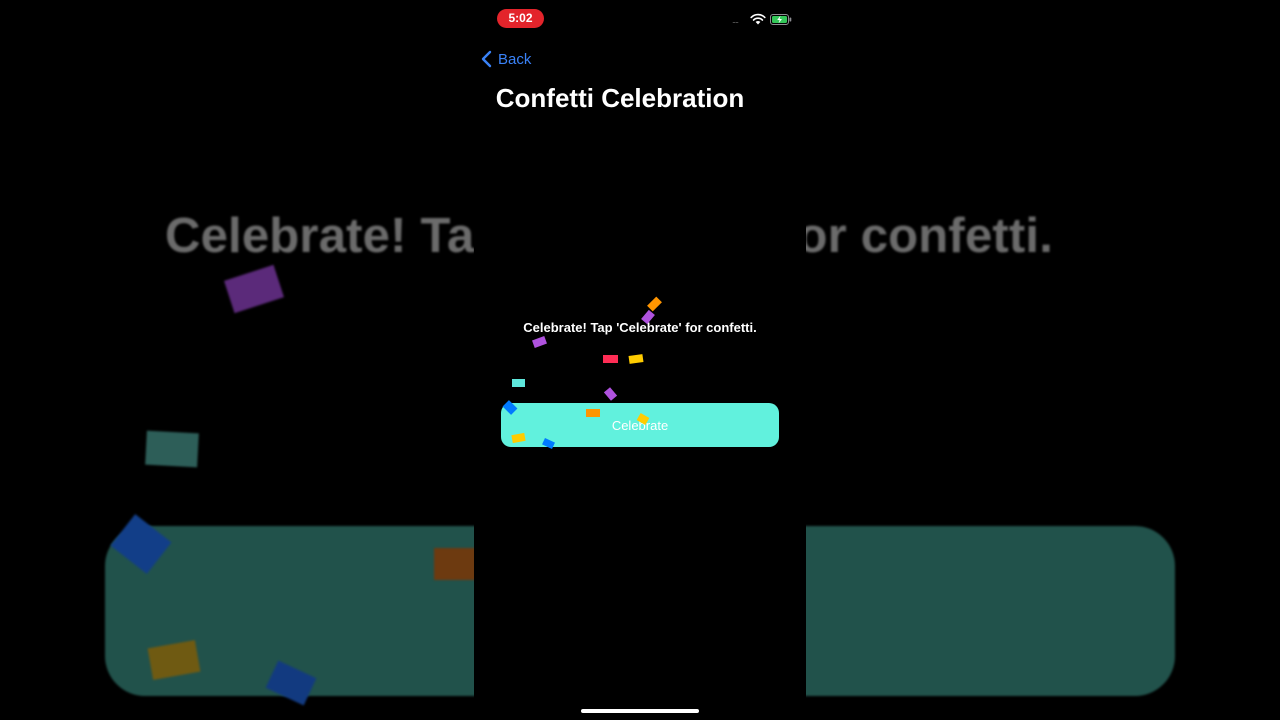 Image resolution: width=1280 pixels, height=720 pixels. I want to click on celebration-message: Celebrate! Tap 'Celebrate' for confetti., so click(640, 327).